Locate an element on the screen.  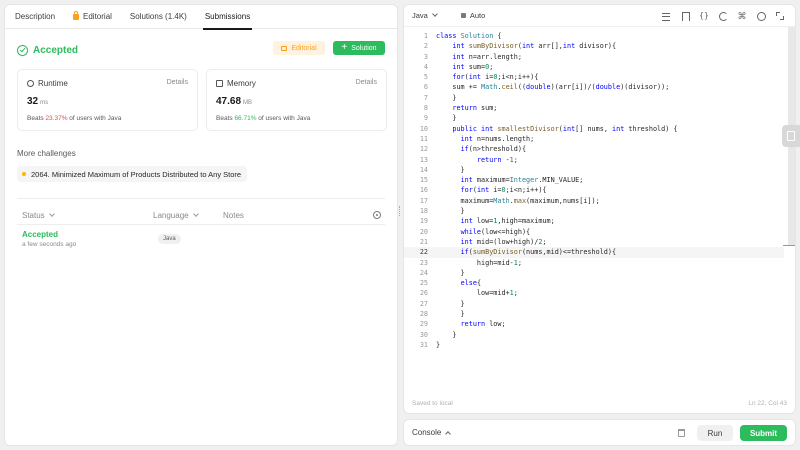
beats-suffix: of users with Java is located at coordinates (283, 118).